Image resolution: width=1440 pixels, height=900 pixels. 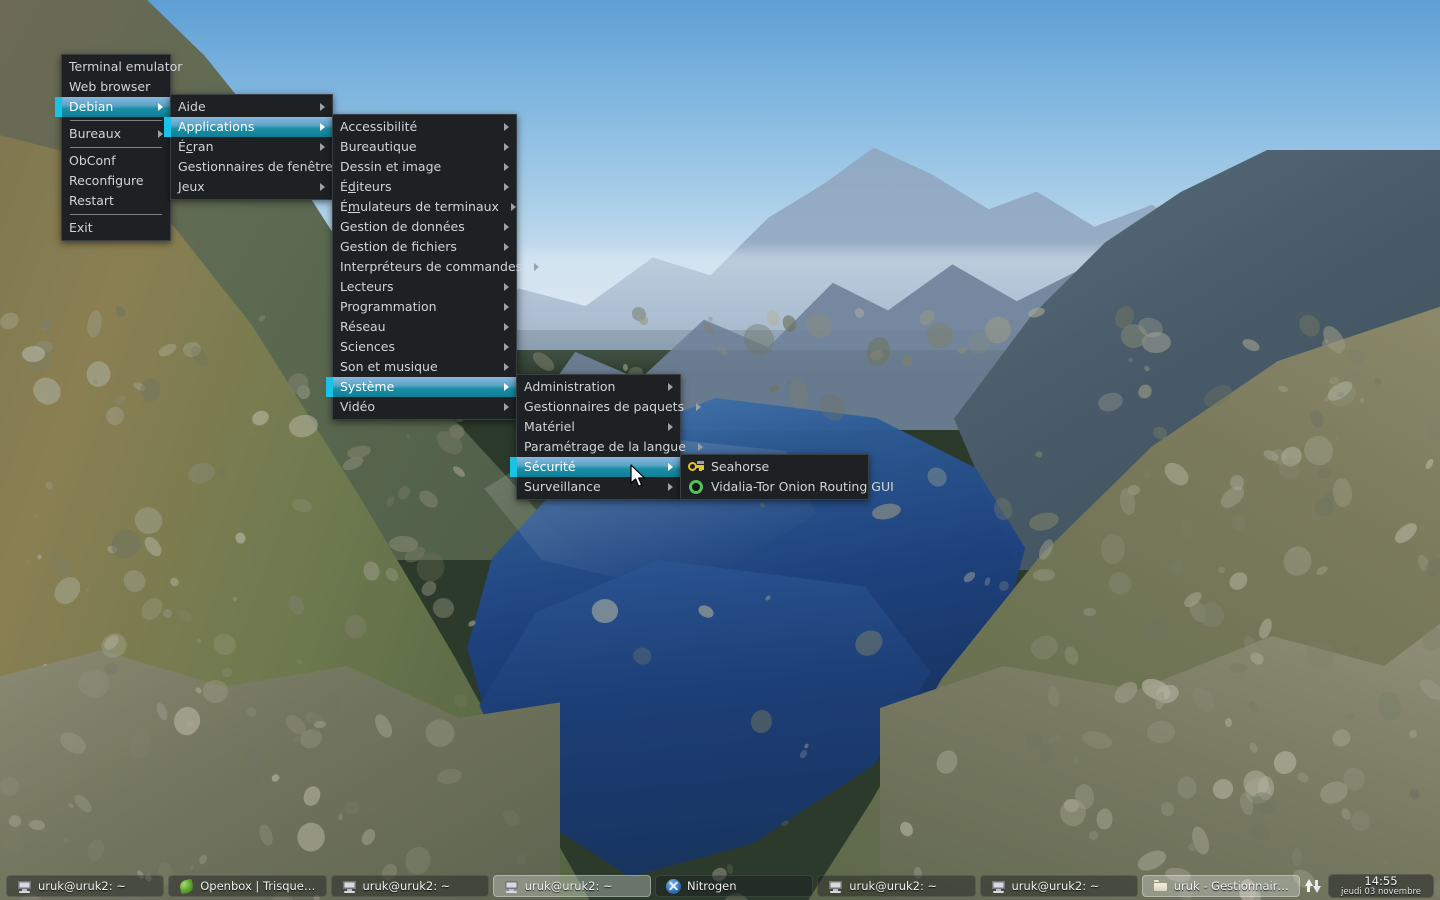 I want to click on taskbar-item-uruk-uruk2-6: uruk@uruk2: ~, so click(x=1058, y=886).